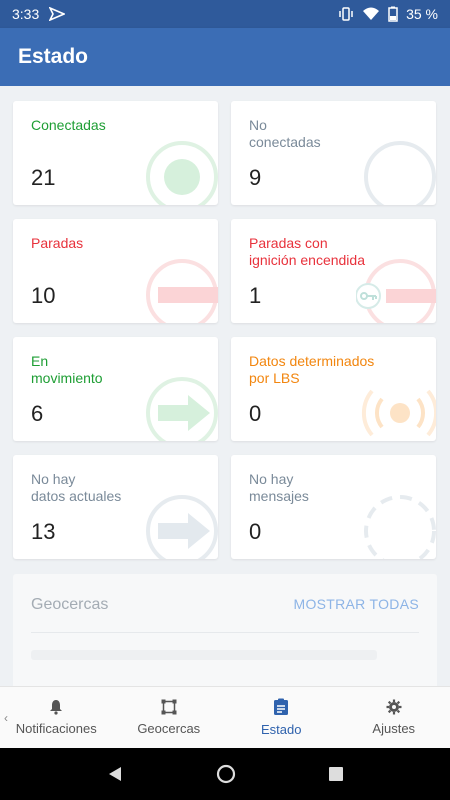 The height and width of the screenshot is (800, 450). Describe the element at coordinates (333, 507) in the screenshot. I see `card-no-messages: No hay mensajes 0` at that location.